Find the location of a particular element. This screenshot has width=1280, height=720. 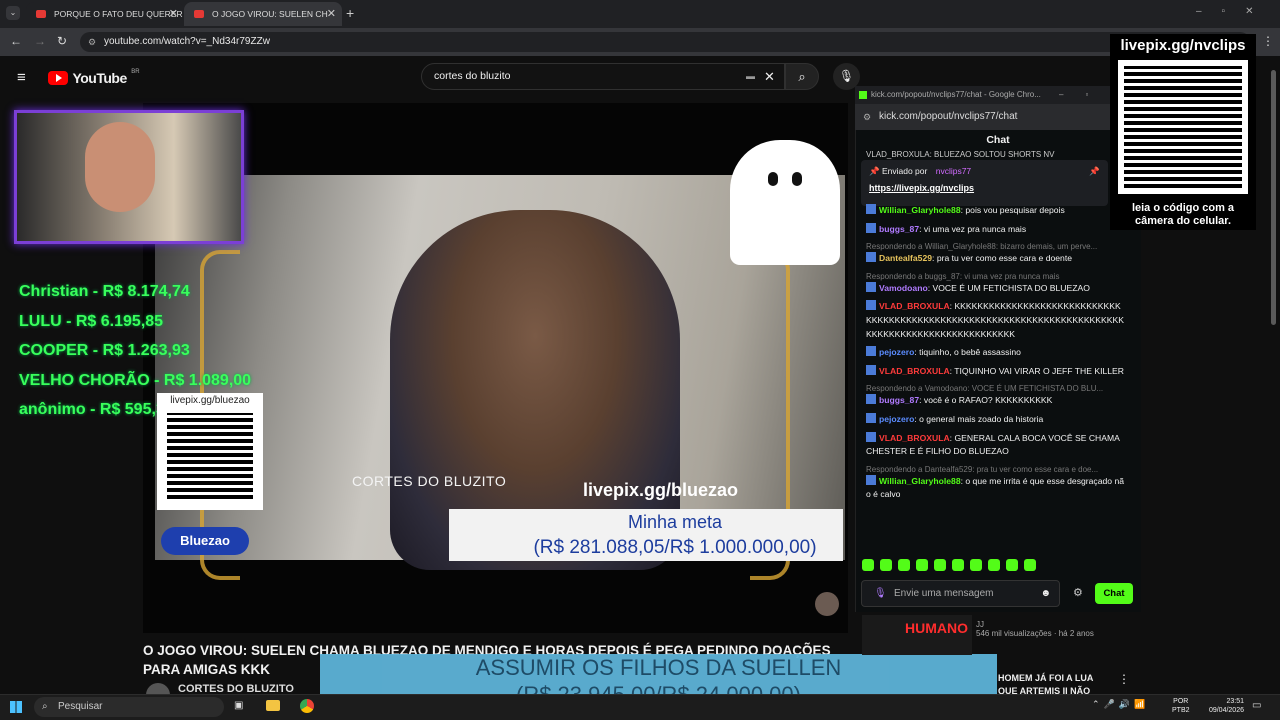

pinned-header: 📌 Enviado por nvclips77 📌 is located at coordinates (984, 171).